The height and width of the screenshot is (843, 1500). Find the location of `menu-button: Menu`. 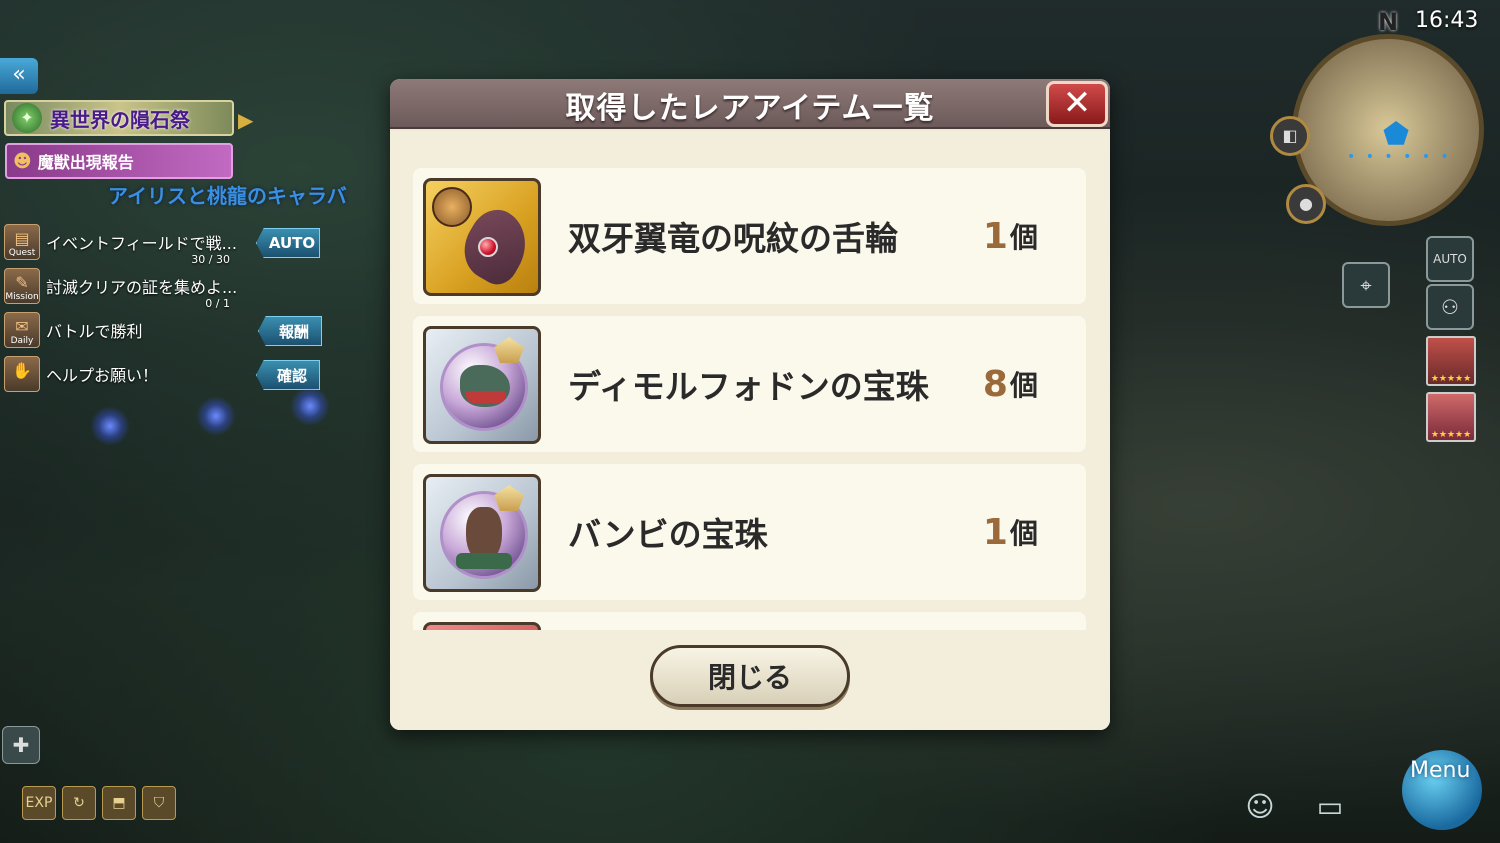

menu-button: Menu is located at coordinates (1439, 792).